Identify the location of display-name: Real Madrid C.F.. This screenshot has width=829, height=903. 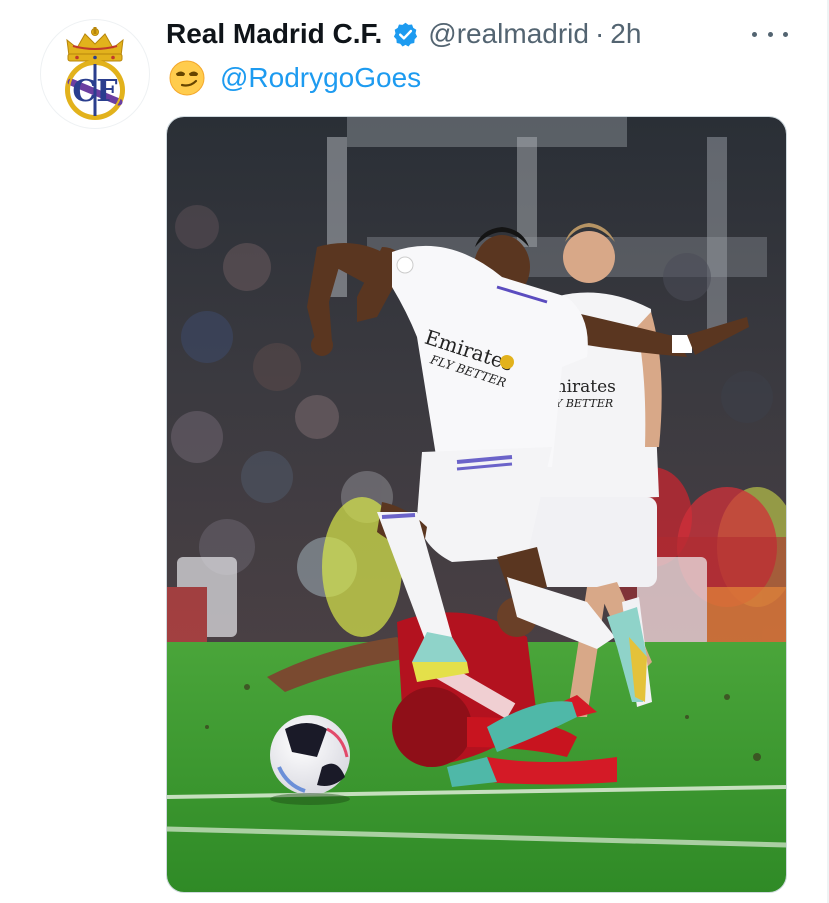
(274, 34).